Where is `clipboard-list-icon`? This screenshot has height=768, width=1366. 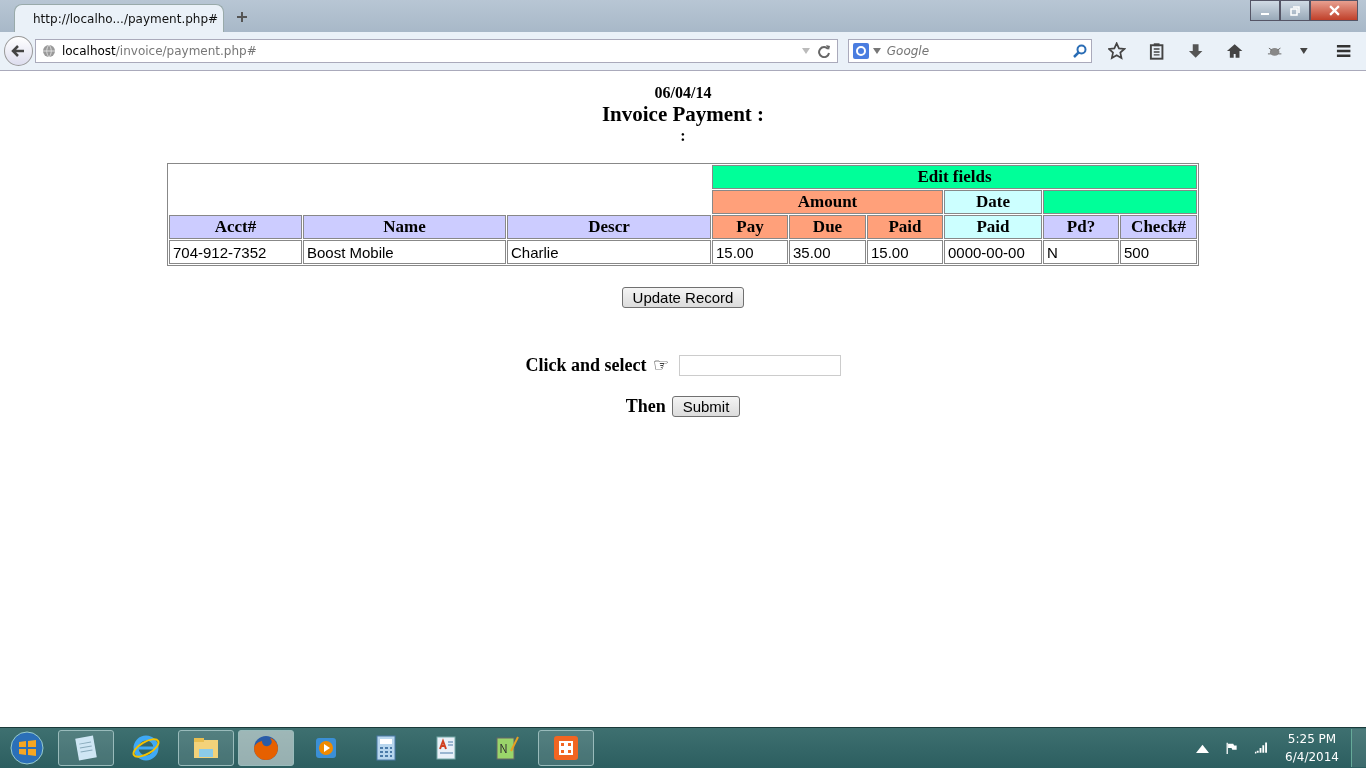 clipboard-list-icon is located at coordinates (1156, 51).